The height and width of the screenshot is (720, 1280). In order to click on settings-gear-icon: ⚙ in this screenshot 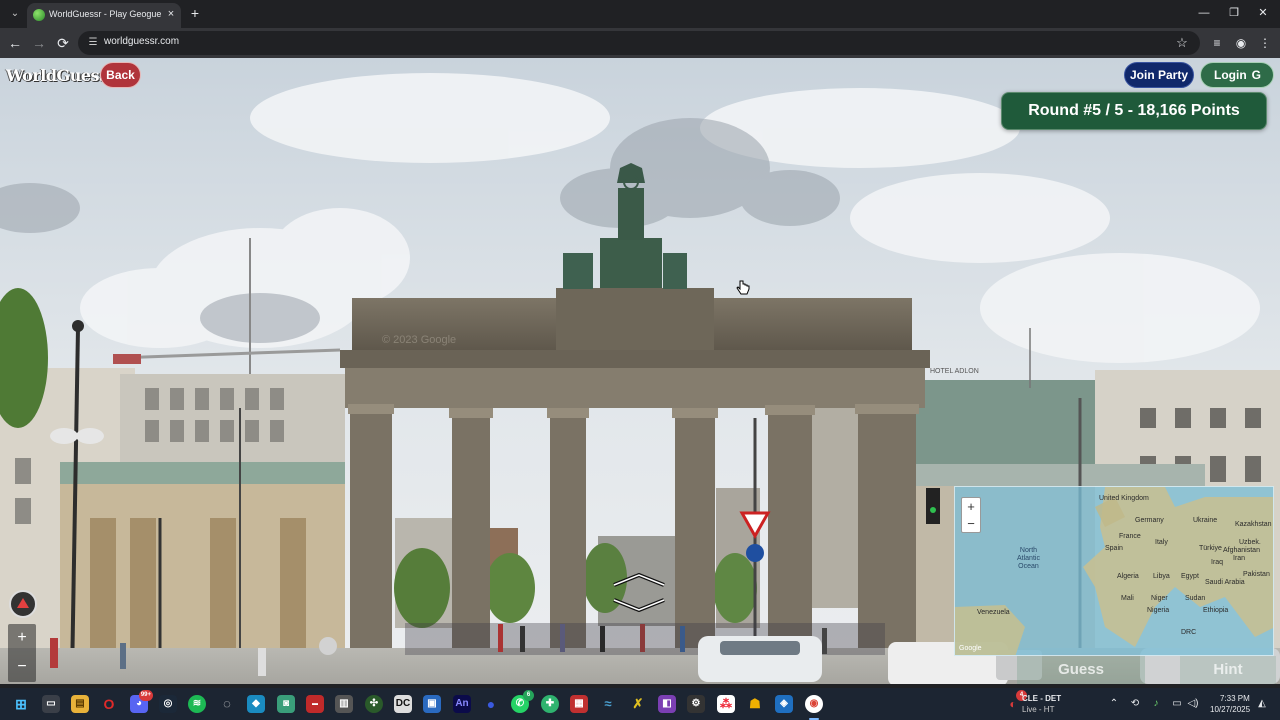, I will do `click(696, 704)`.